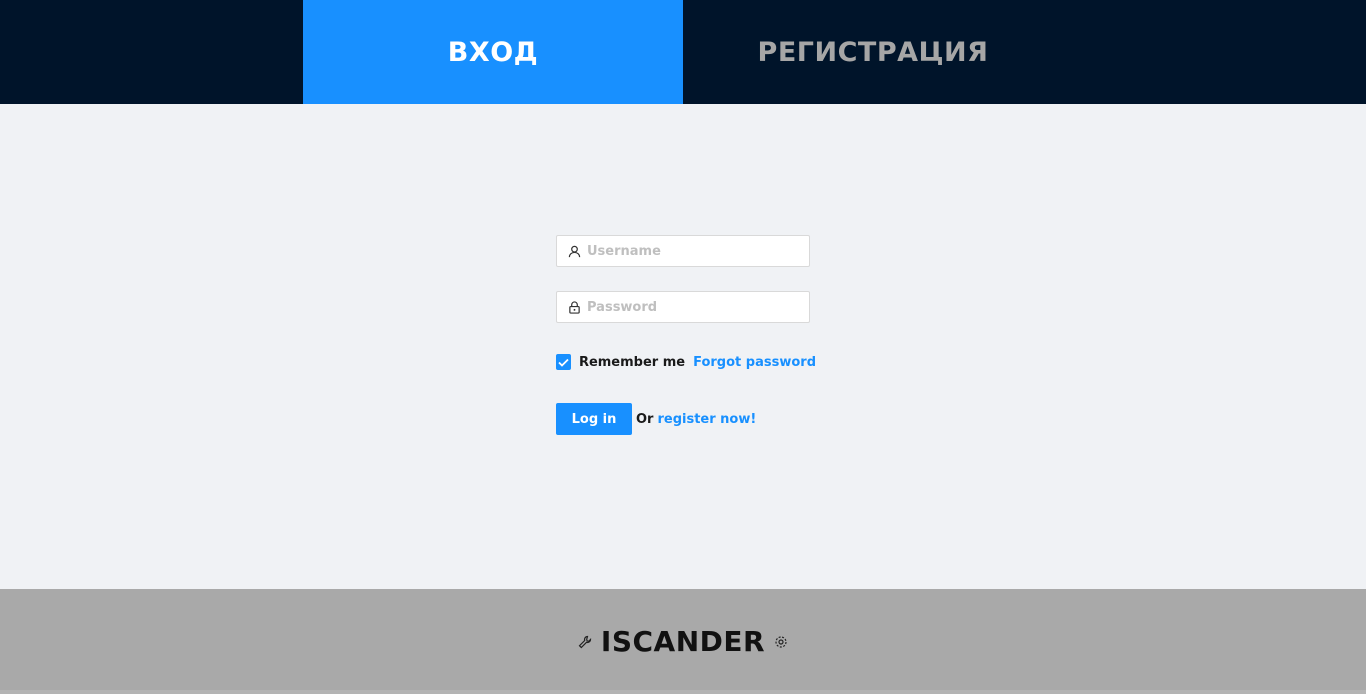  What do you see at coordinates (683, 692) in the screenshot?
I see `footer-divider` at bounding box center [683, 692].